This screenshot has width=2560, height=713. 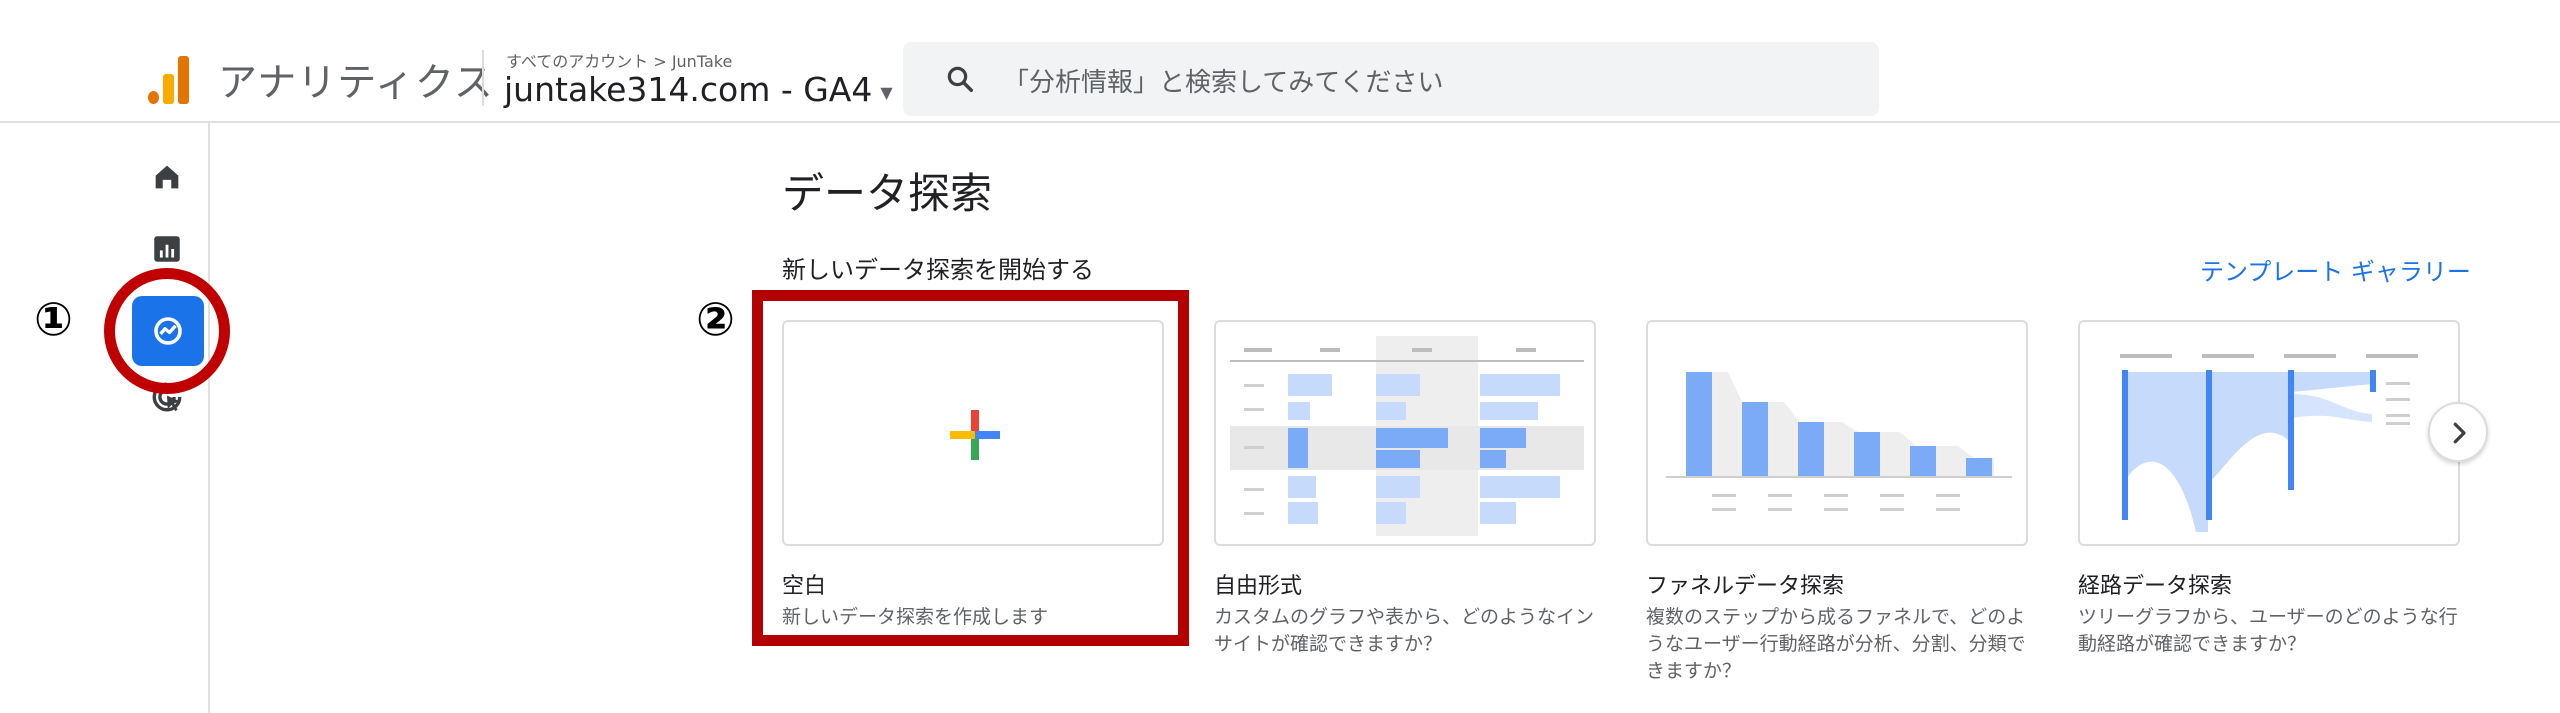 What do you see at coordinates (167, 177) in the screenshot?
I see `home-icon` at bounding box center [167, 177].